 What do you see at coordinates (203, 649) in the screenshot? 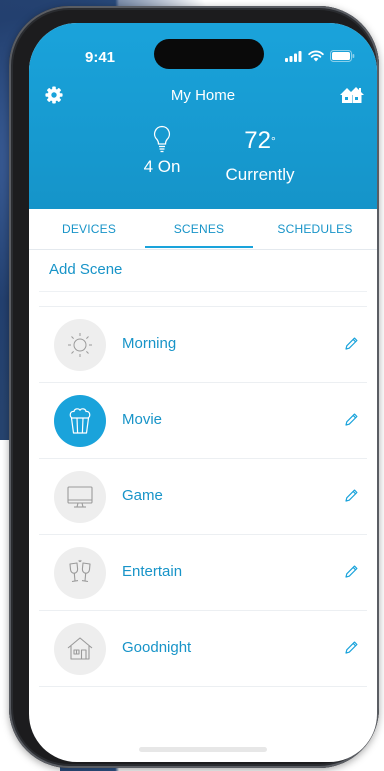
I see `scene-row-goodnight: Goodnight` at bounding box center [203, 649].